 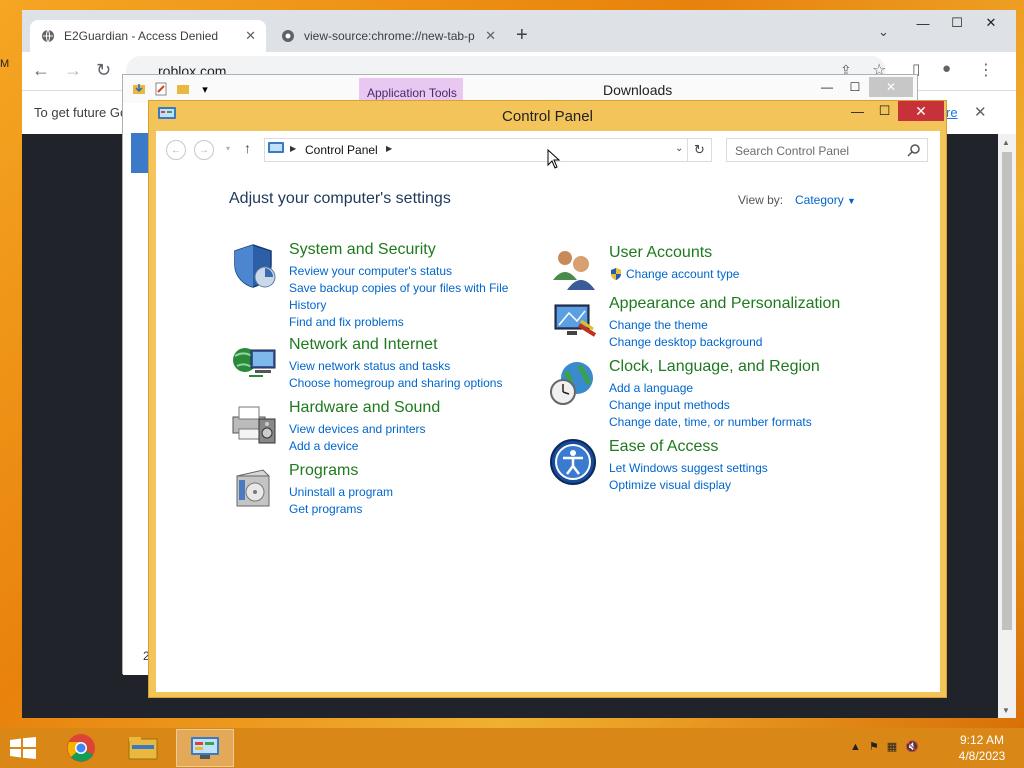 I want to click on volume-muted-icon: 🔇, so click(x=912, y=746).